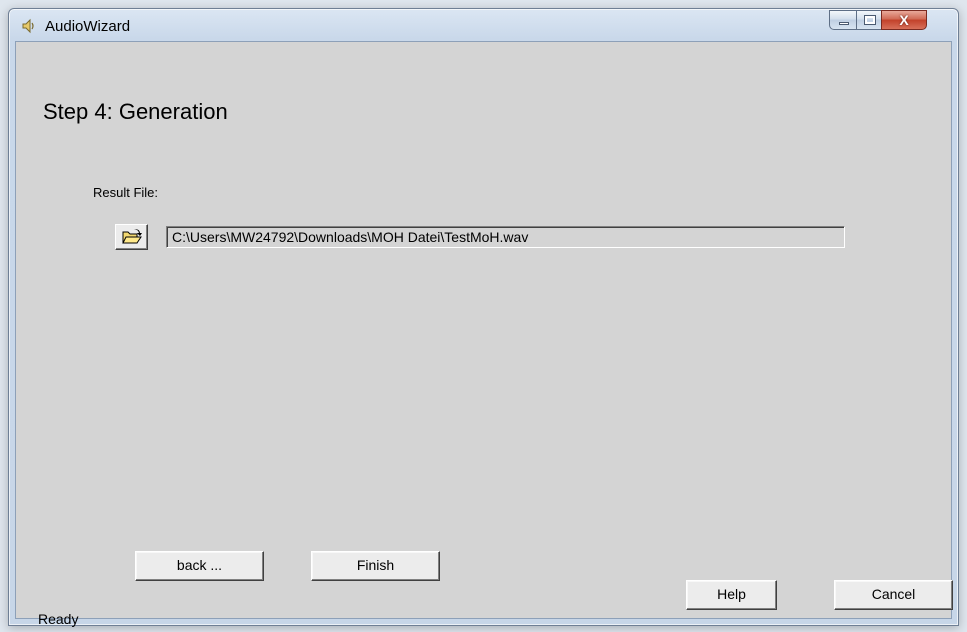 This screenshot has width=967, height=632. What do you see at coordinates (88, 26) in the screenshot?
I see `window-title: AudioWizard` at bounding box center [88, 26].